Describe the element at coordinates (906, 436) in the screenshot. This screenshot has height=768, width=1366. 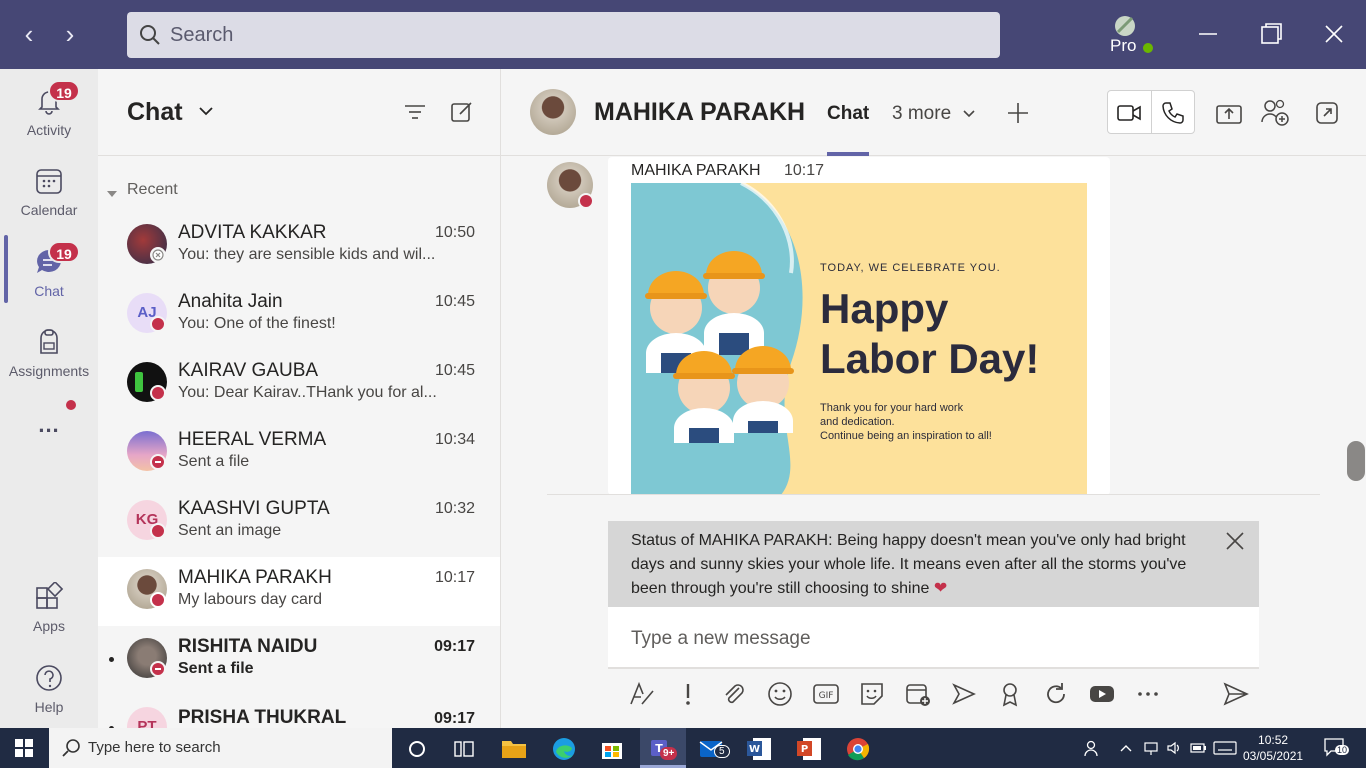
I see `card-body-line3: Continue being an inspiration to all!` at that location.